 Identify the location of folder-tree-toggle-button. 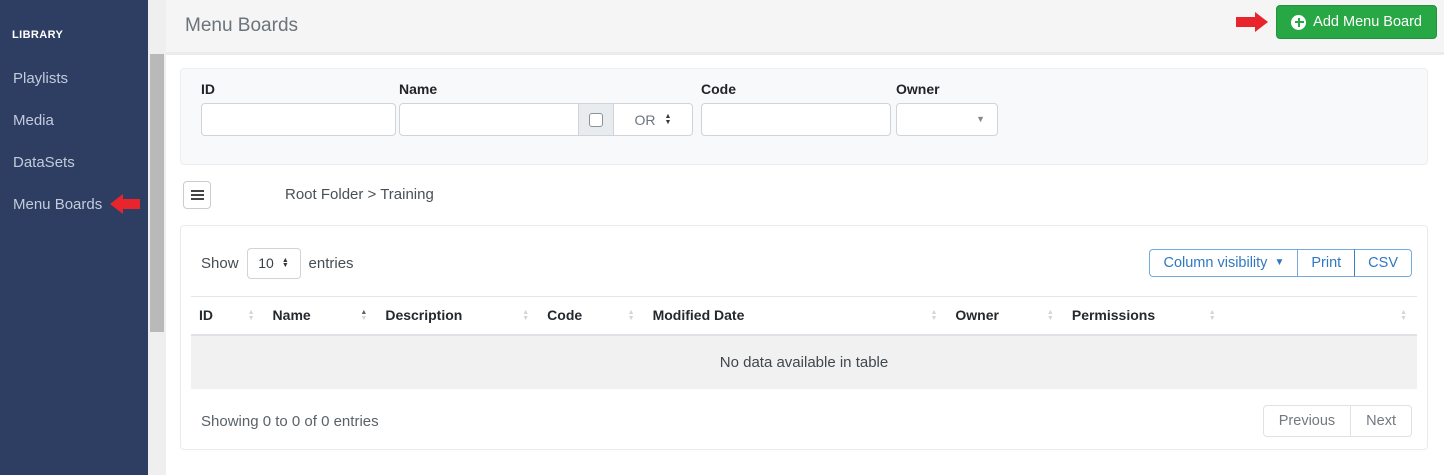
(197, 194).